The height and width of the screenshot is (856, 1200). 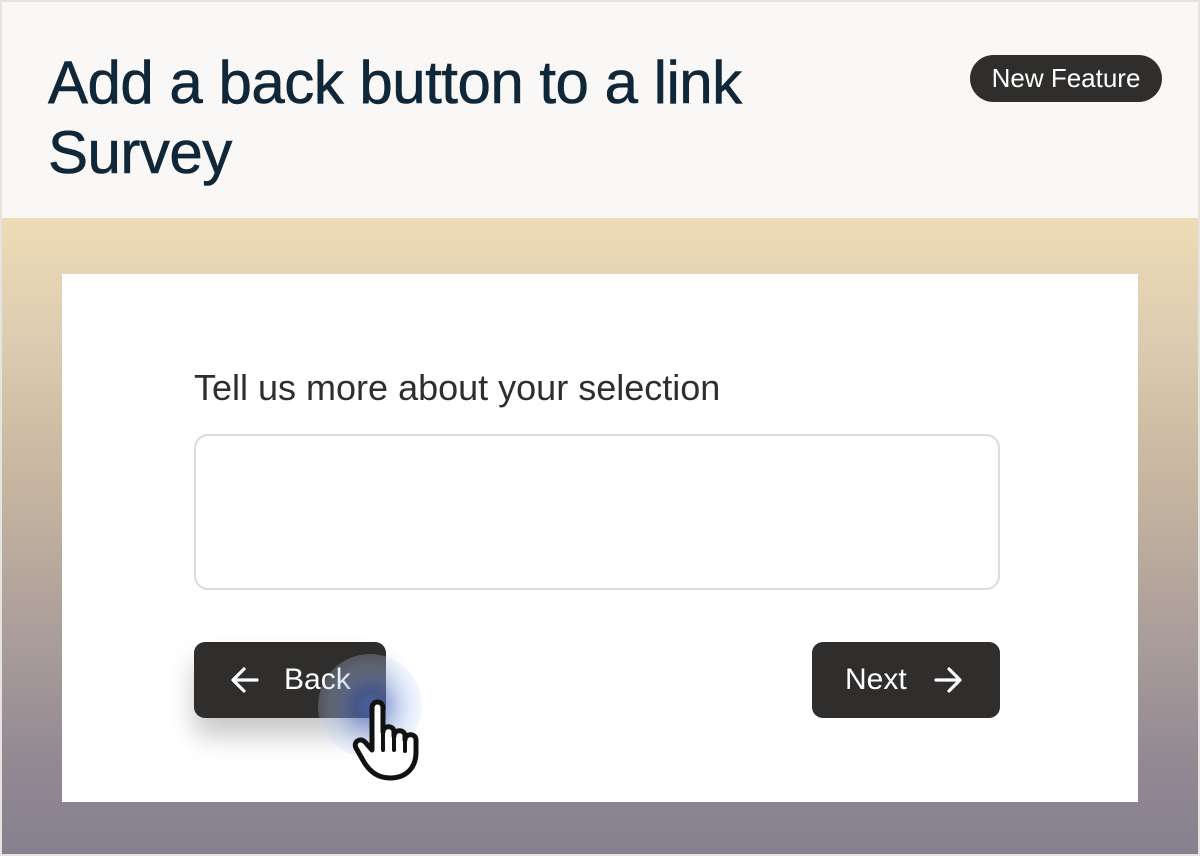 I want to click on arrow-right-icon, so click(x=948, y=680).